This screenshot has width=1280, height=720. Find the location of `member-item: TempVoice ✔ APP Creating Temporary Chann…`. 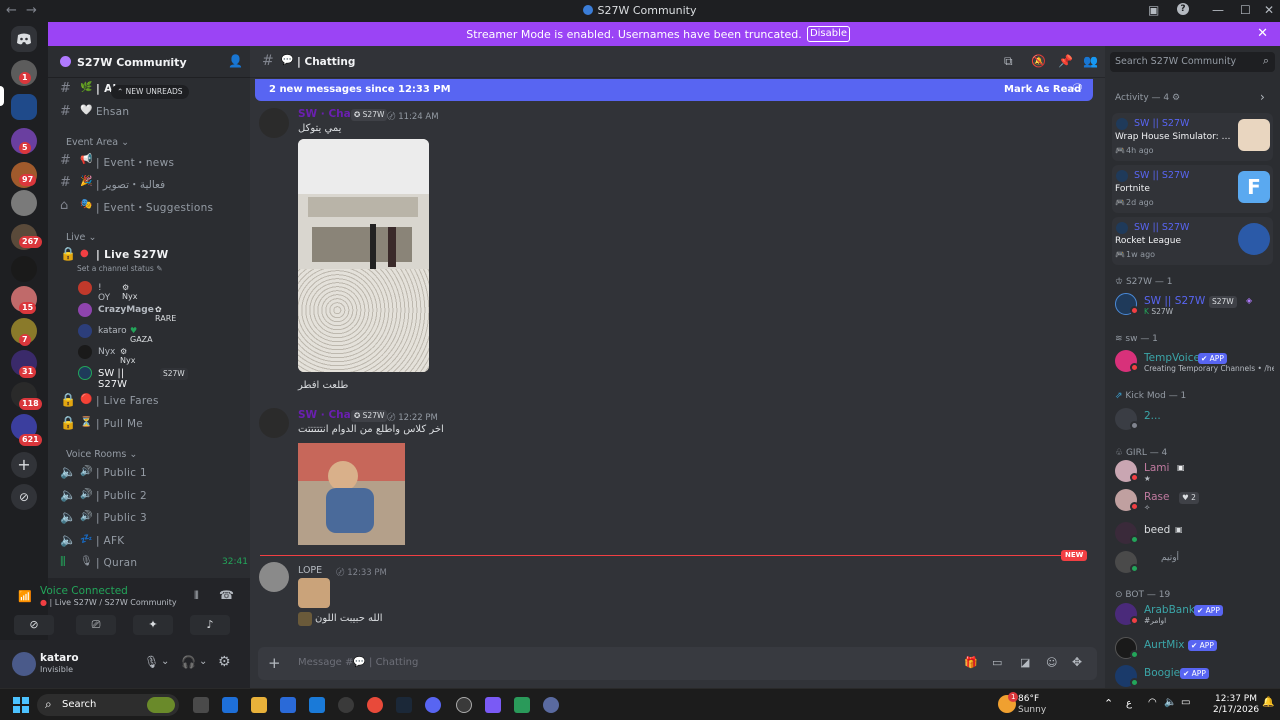

member-item: TempVoice ✔ APP Creating Temporary Chann… is located at coordinates (1195, 361).